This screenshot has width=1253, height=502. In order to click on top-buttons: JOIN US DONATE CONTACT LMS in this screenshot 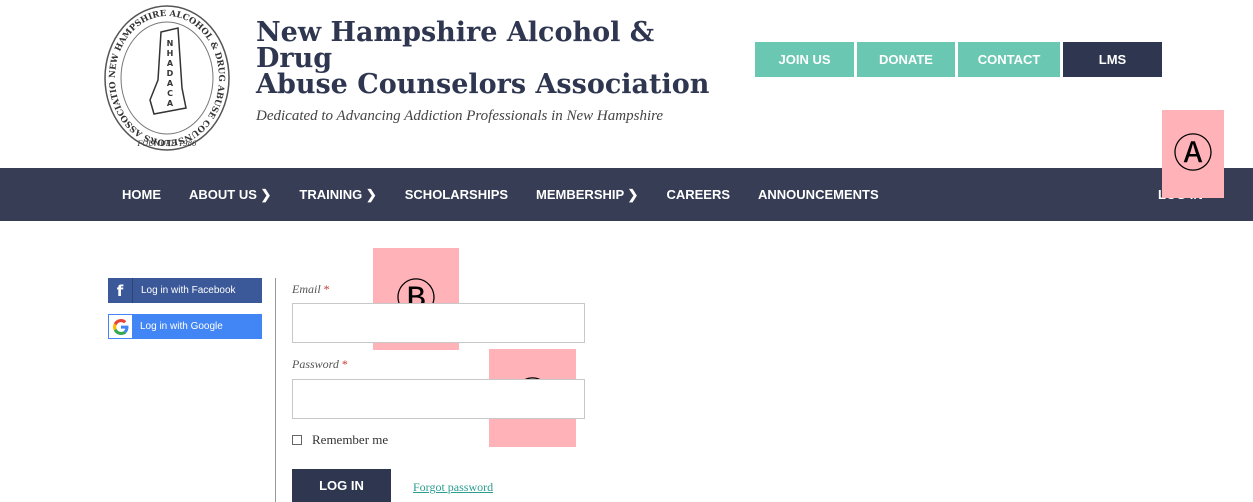, I will do `click(958, 59)`.